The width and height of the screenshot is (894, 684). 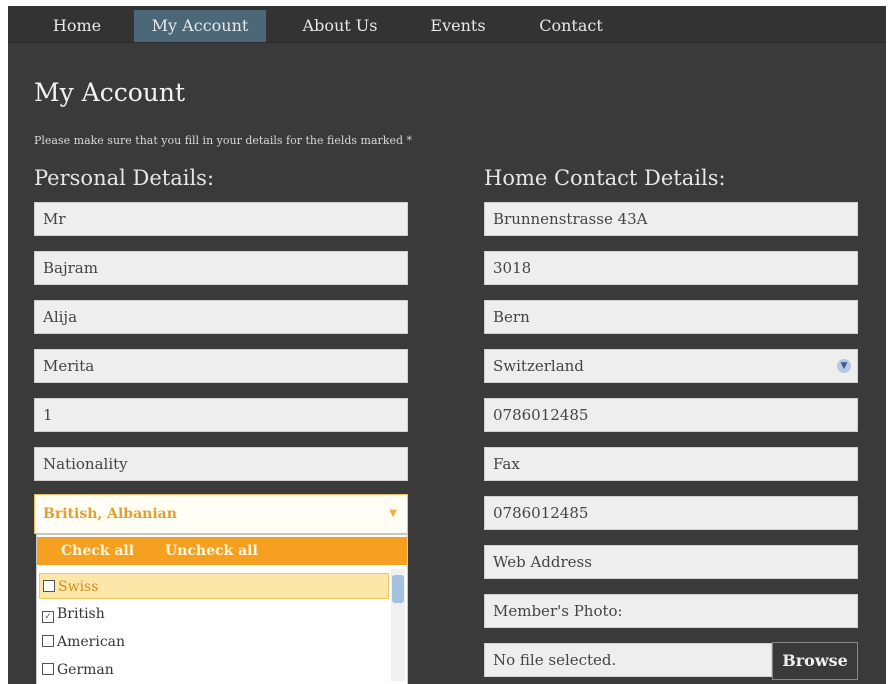 What do you see at coordinates (671, 415) in the screenshot?
I see `phone-field: 0786012485` at bounding box center [671, 415].